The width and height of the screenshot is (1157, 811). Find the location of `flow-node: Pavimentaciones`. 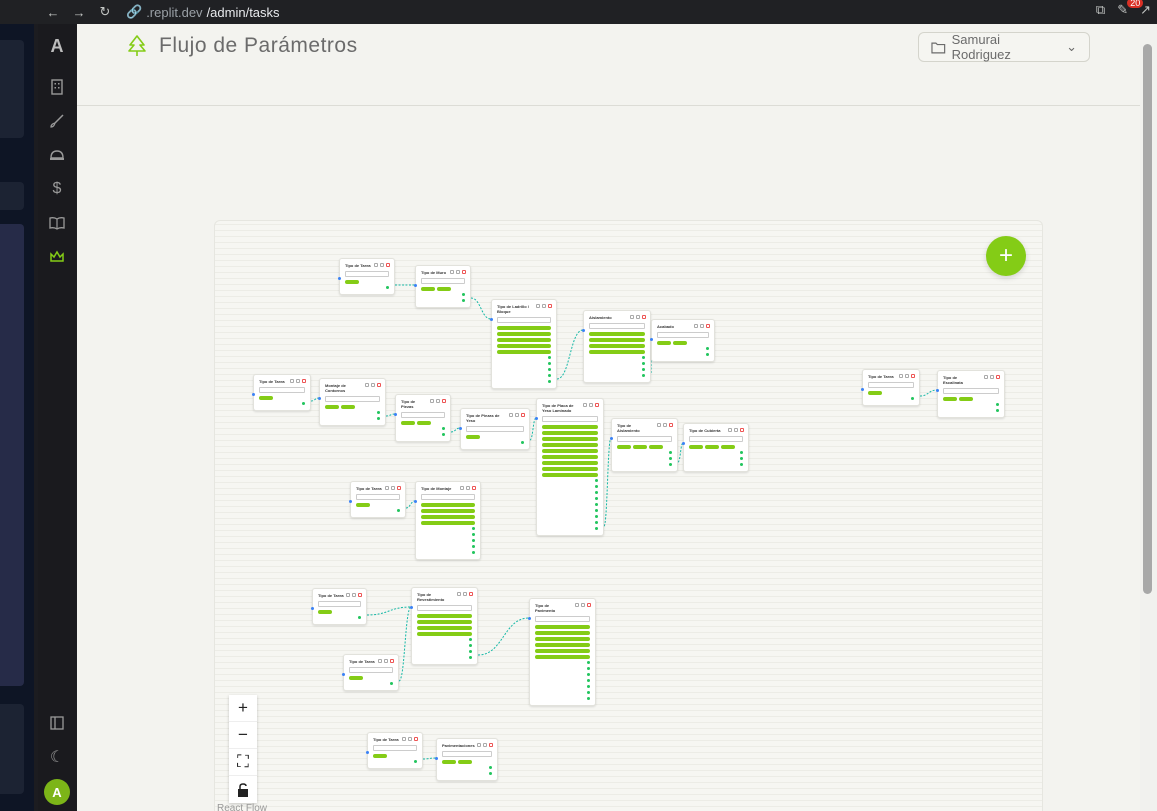

flow-node: Pavimentaciones is located at coordinates (466, 759).